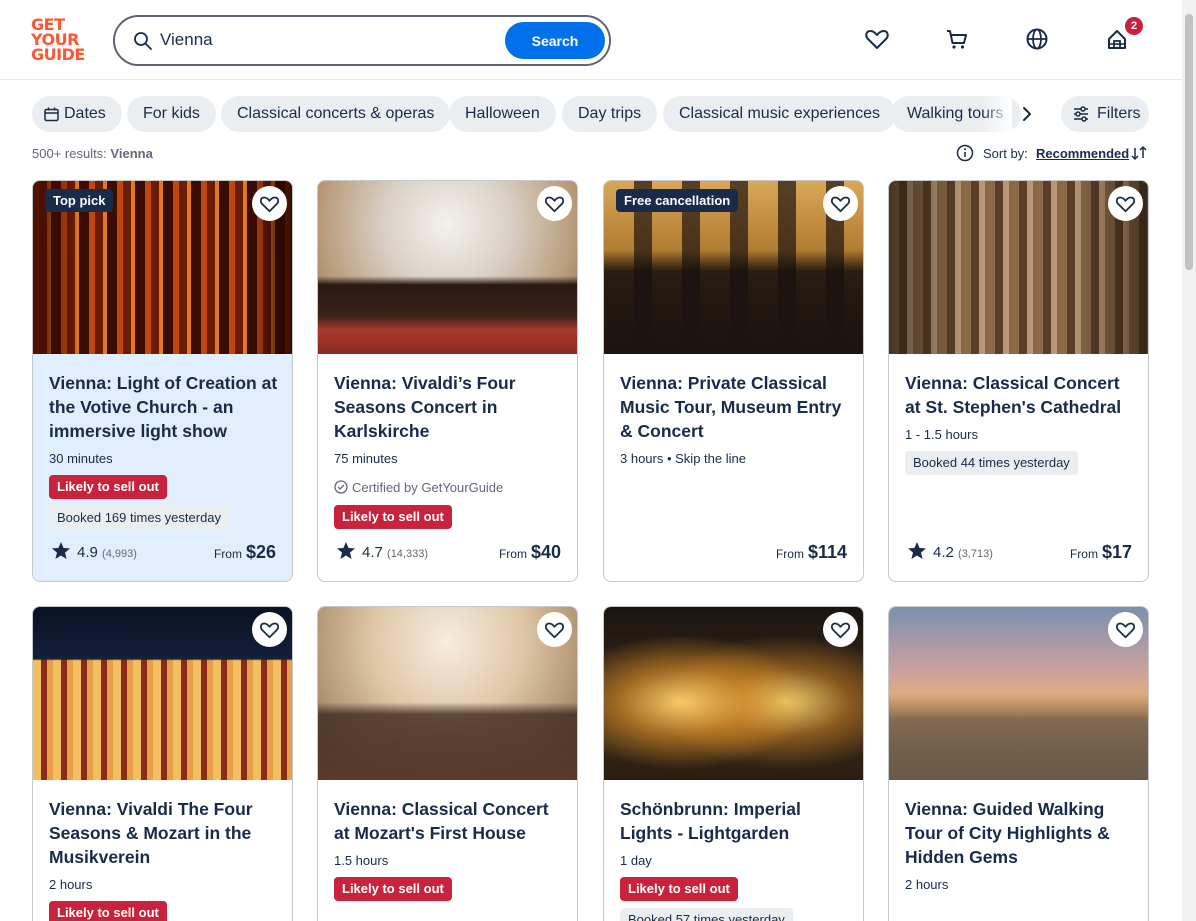 This screenshot has width=1196, height=921. I want to click on activity-price: From $17, so click(1100, 552).